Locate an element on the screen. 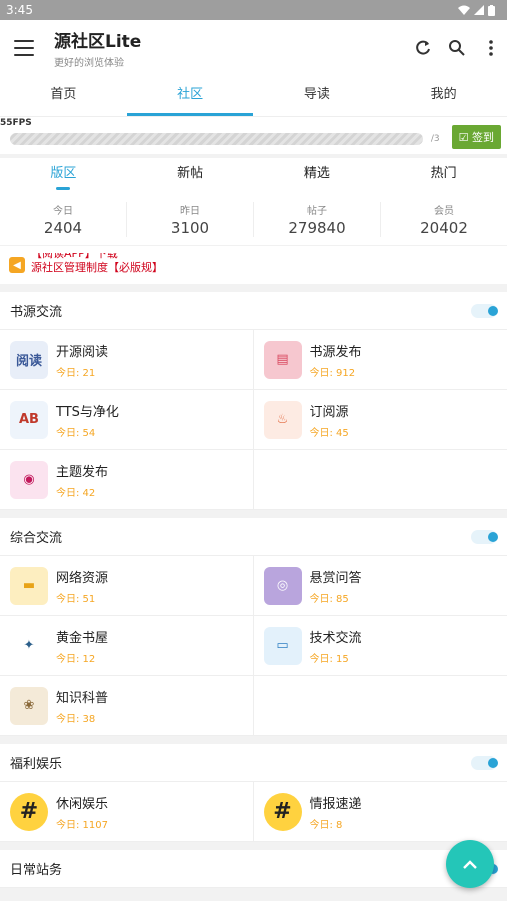 Image resolution: width=507 pixels, height=901 pixels. search-icon is located at coordinates (457, 48).